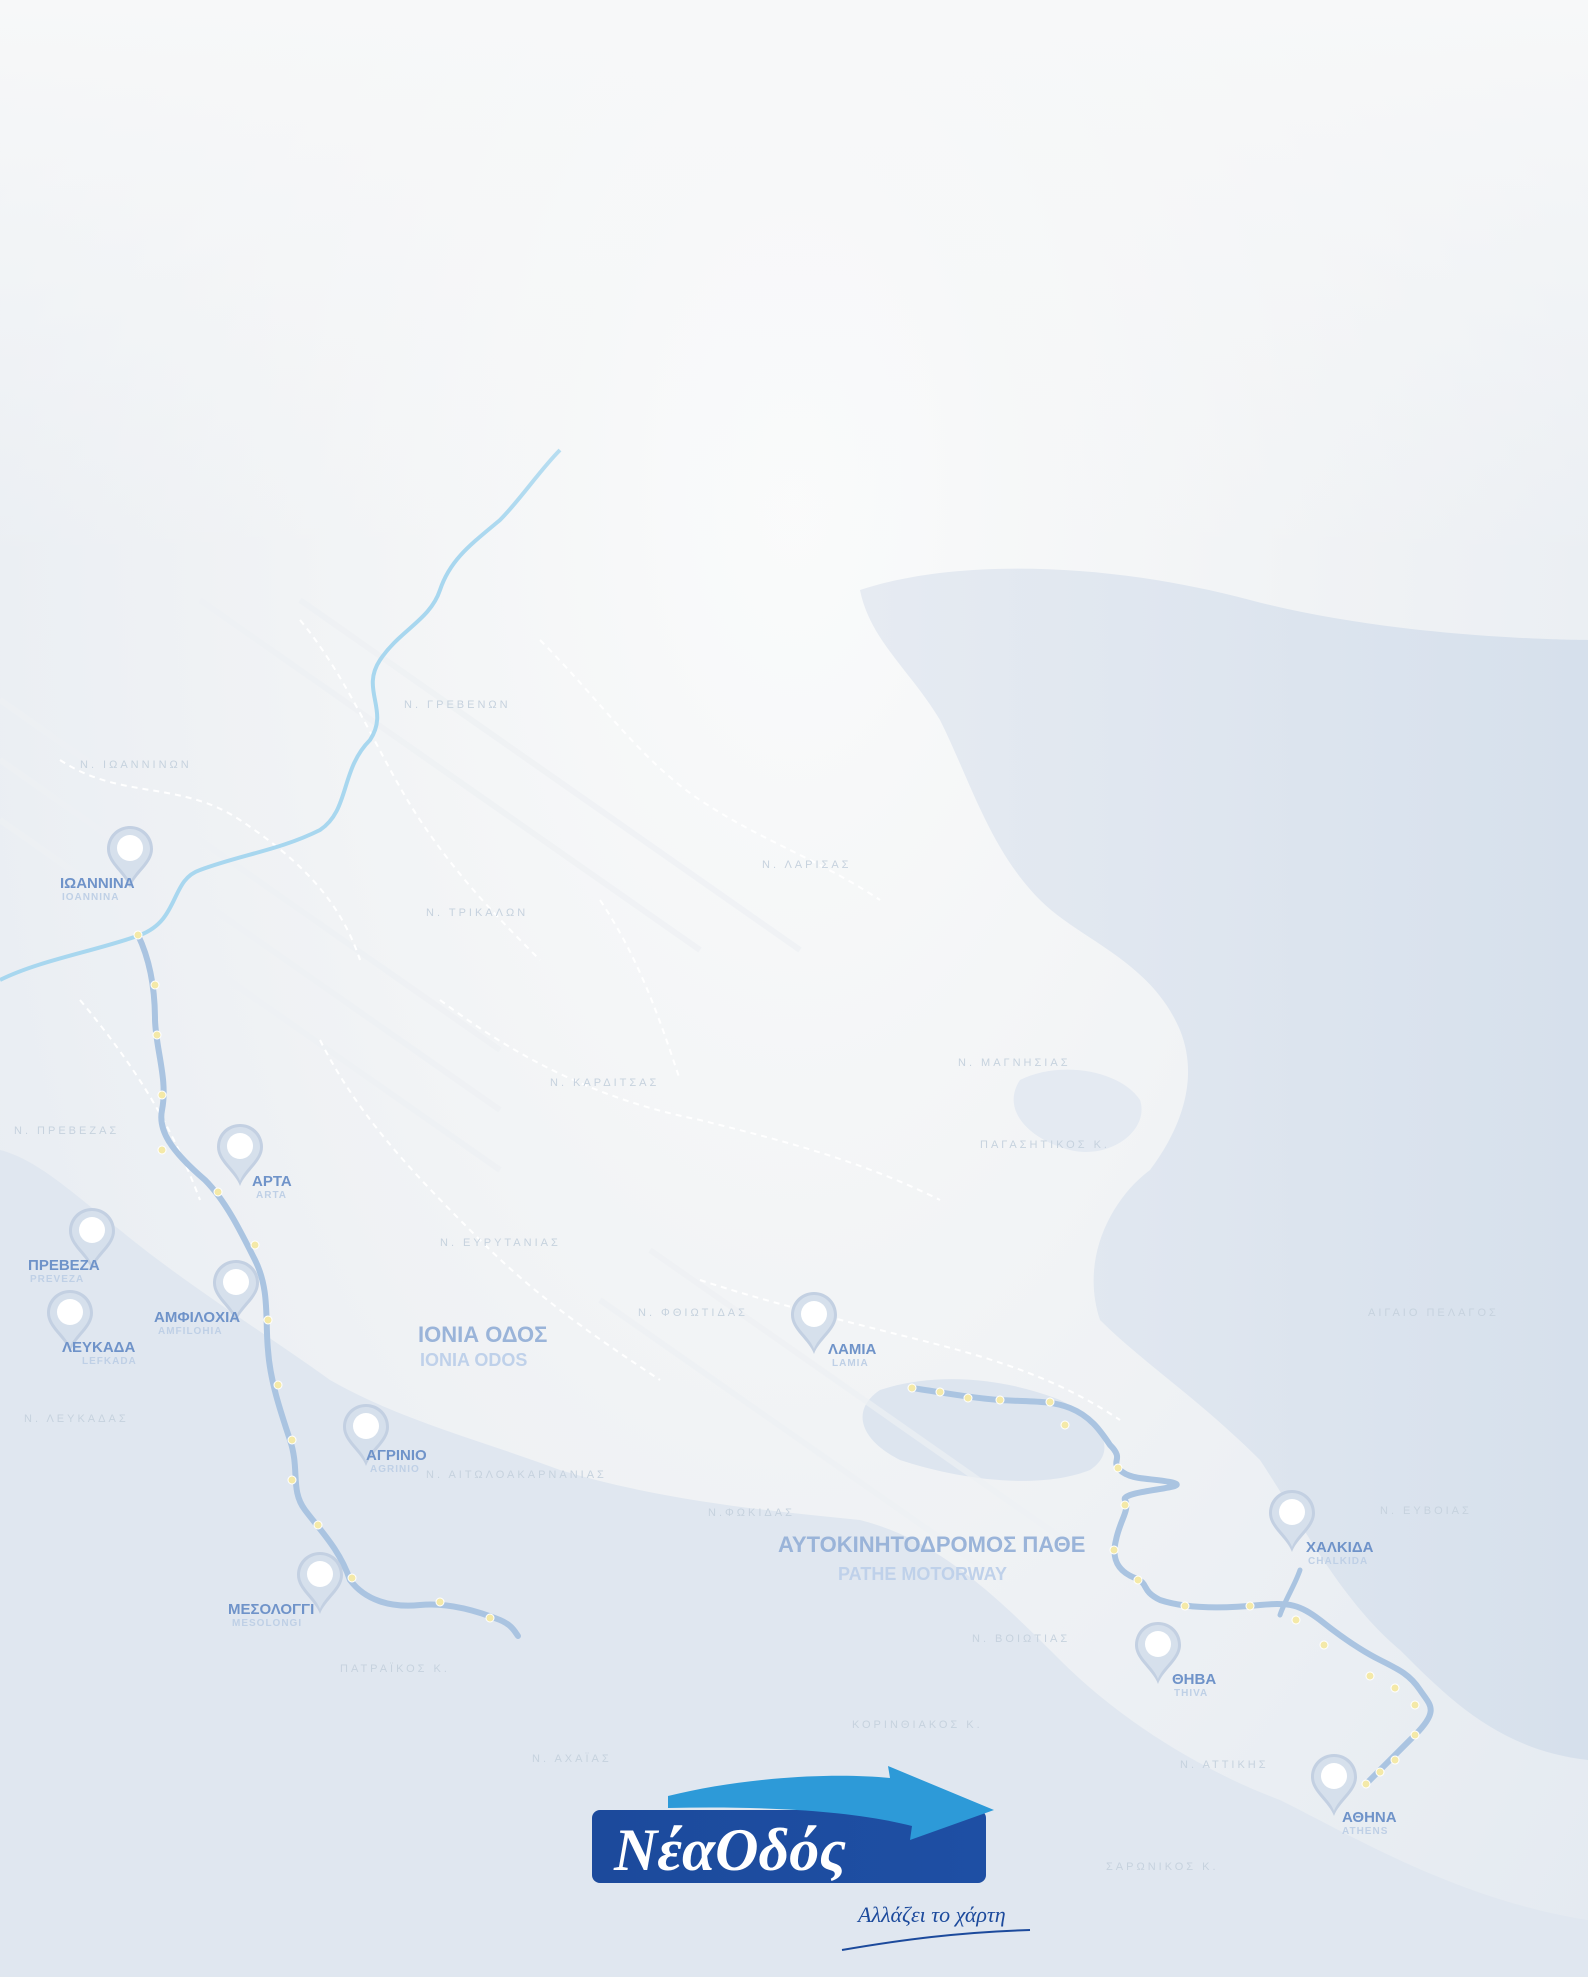  Describe the element at coordinates (254, 1162) in the screenshot. I see `pin-arta: ΑΡΤΑ ARTA` at that location.